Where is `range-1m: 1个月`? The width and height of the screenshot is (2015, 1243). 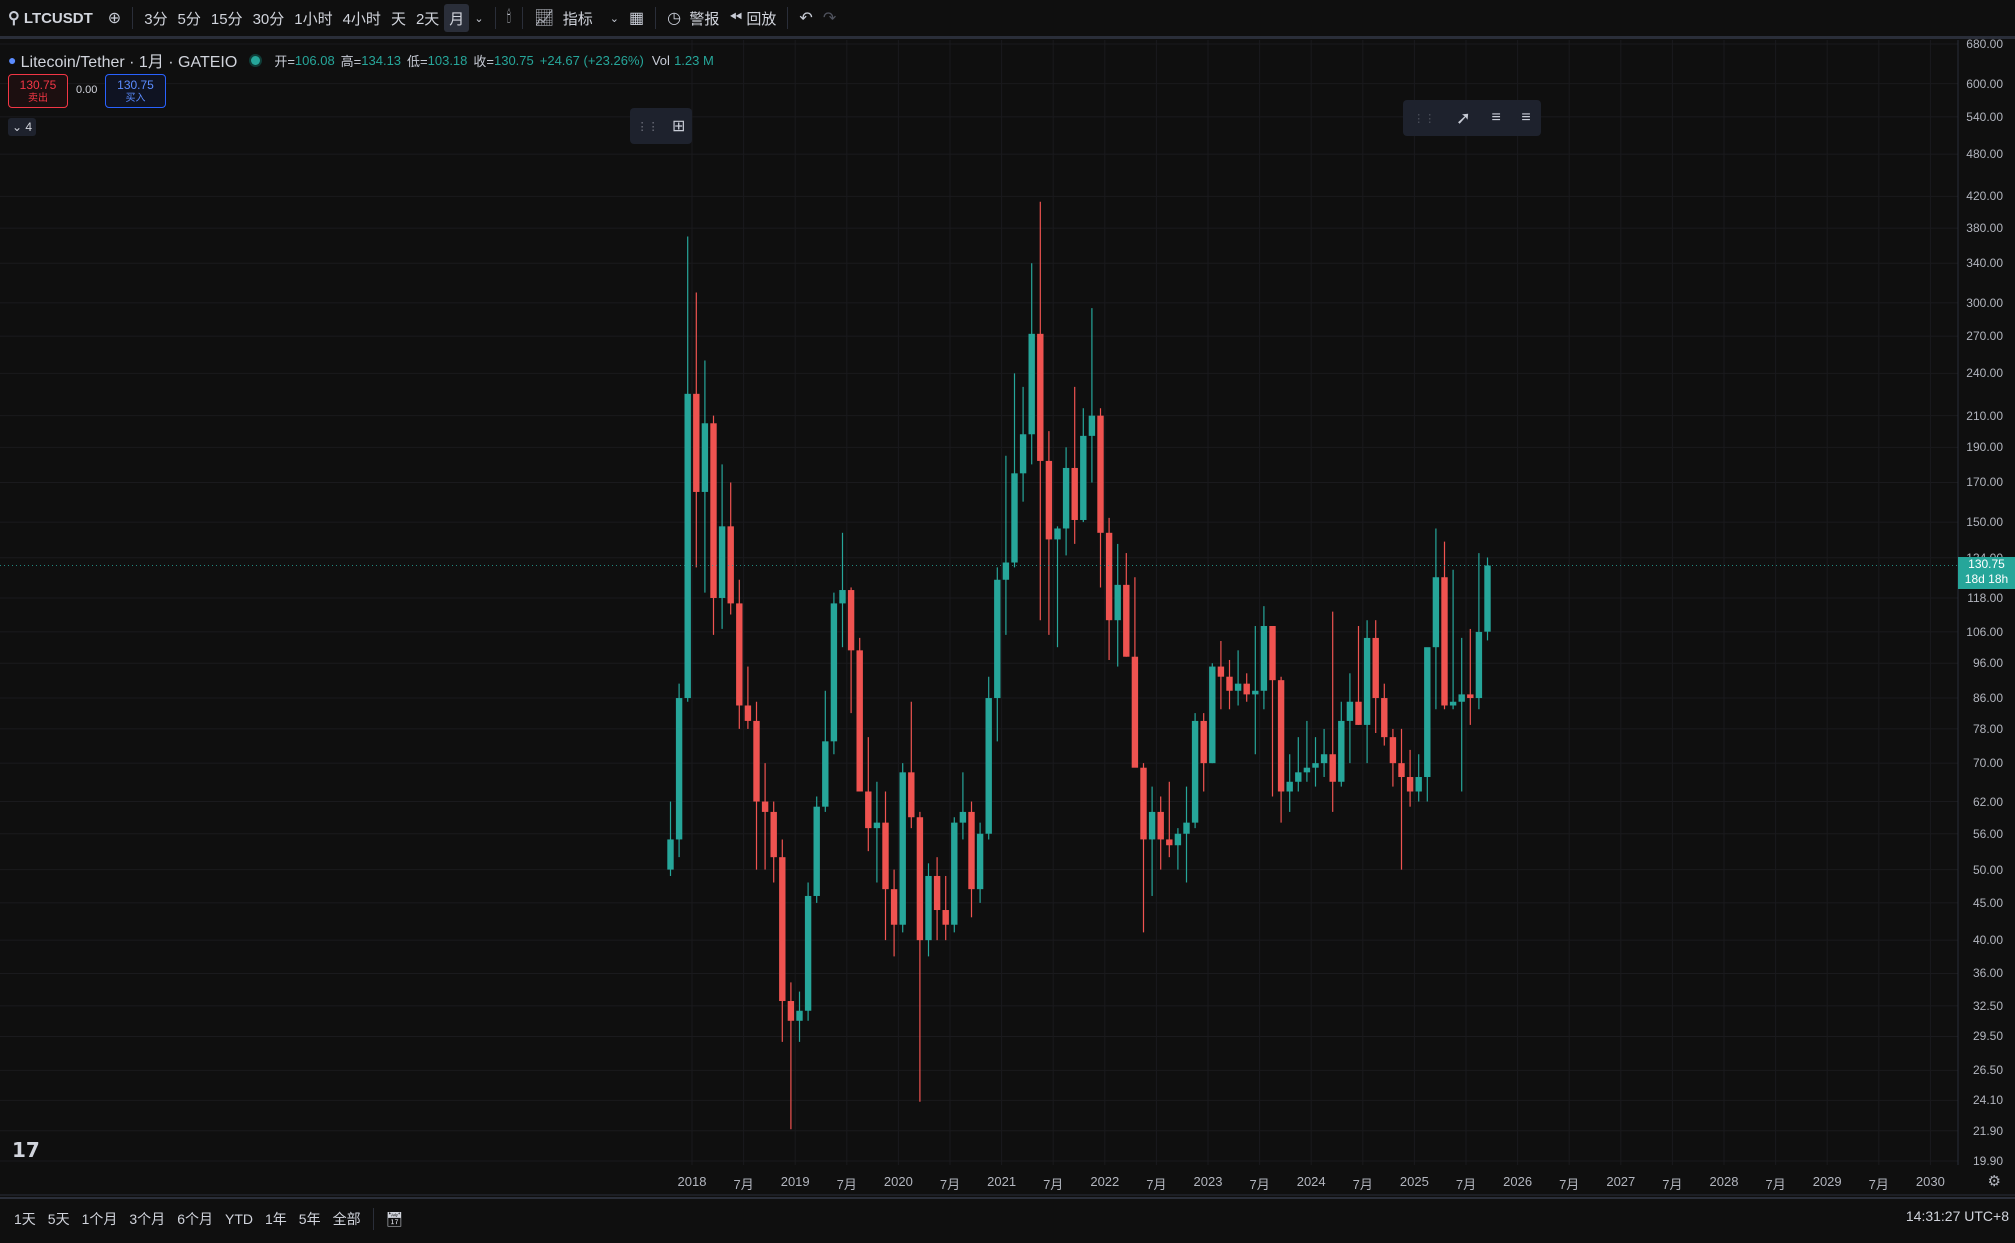
range-1m: 1个月 is located at coordinates (100, 1219).